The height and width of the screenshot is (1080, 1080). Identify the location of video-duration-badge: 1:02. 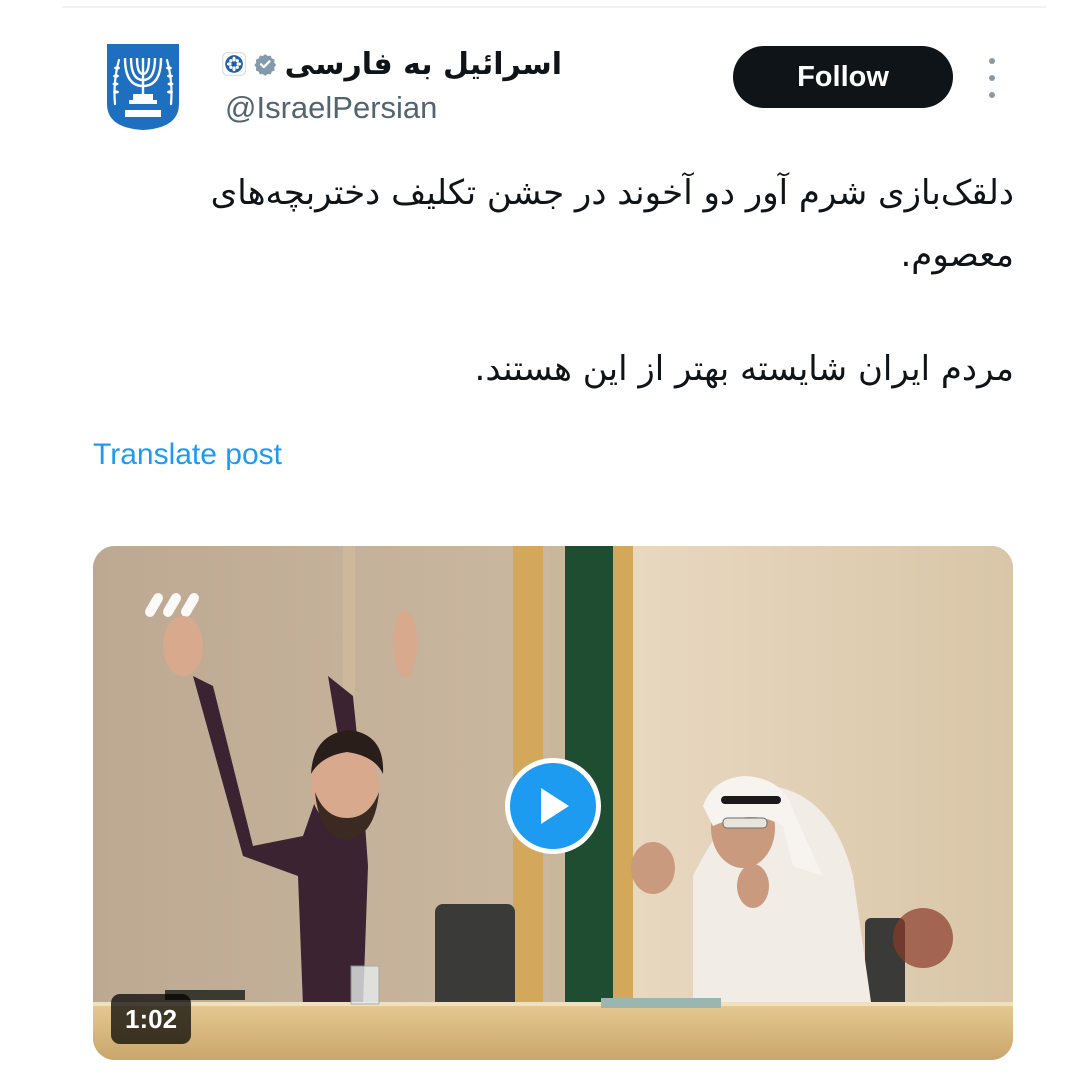
(151, 1019).